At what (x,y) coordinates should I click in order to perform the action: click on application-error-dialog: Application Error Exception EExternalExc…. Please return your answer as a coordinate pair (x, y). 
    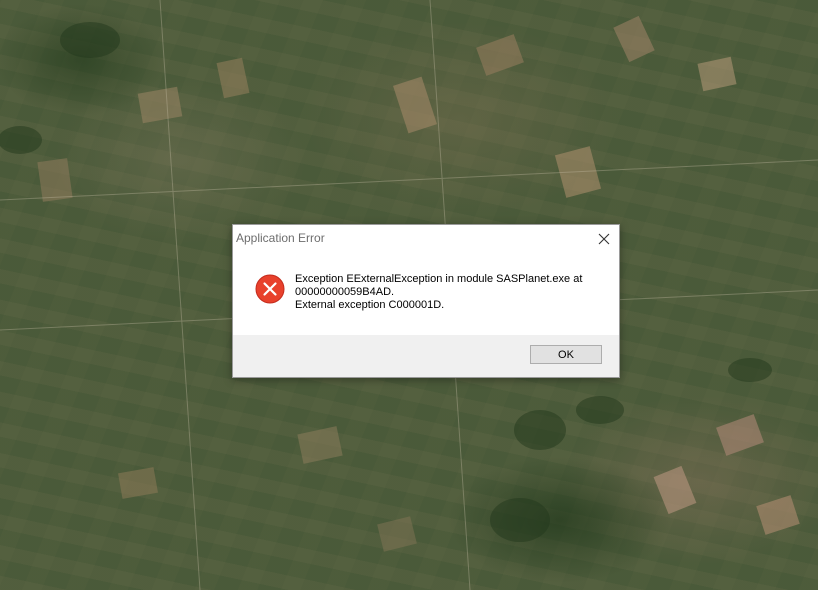
    Looking at the image, I should click on (426, 301).